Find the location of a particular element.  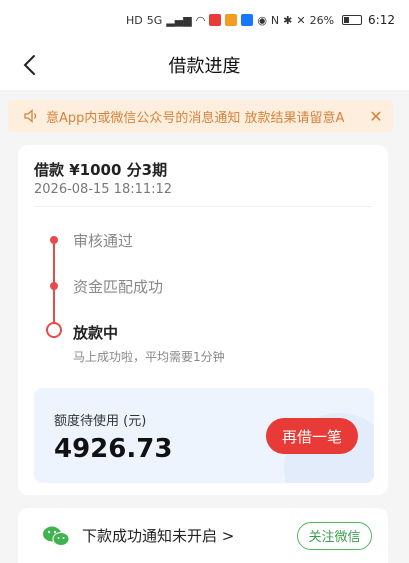

quota-panel: 额度待使用 (元) 4926.73 再借一笔 is located at coordinates (204, 435).